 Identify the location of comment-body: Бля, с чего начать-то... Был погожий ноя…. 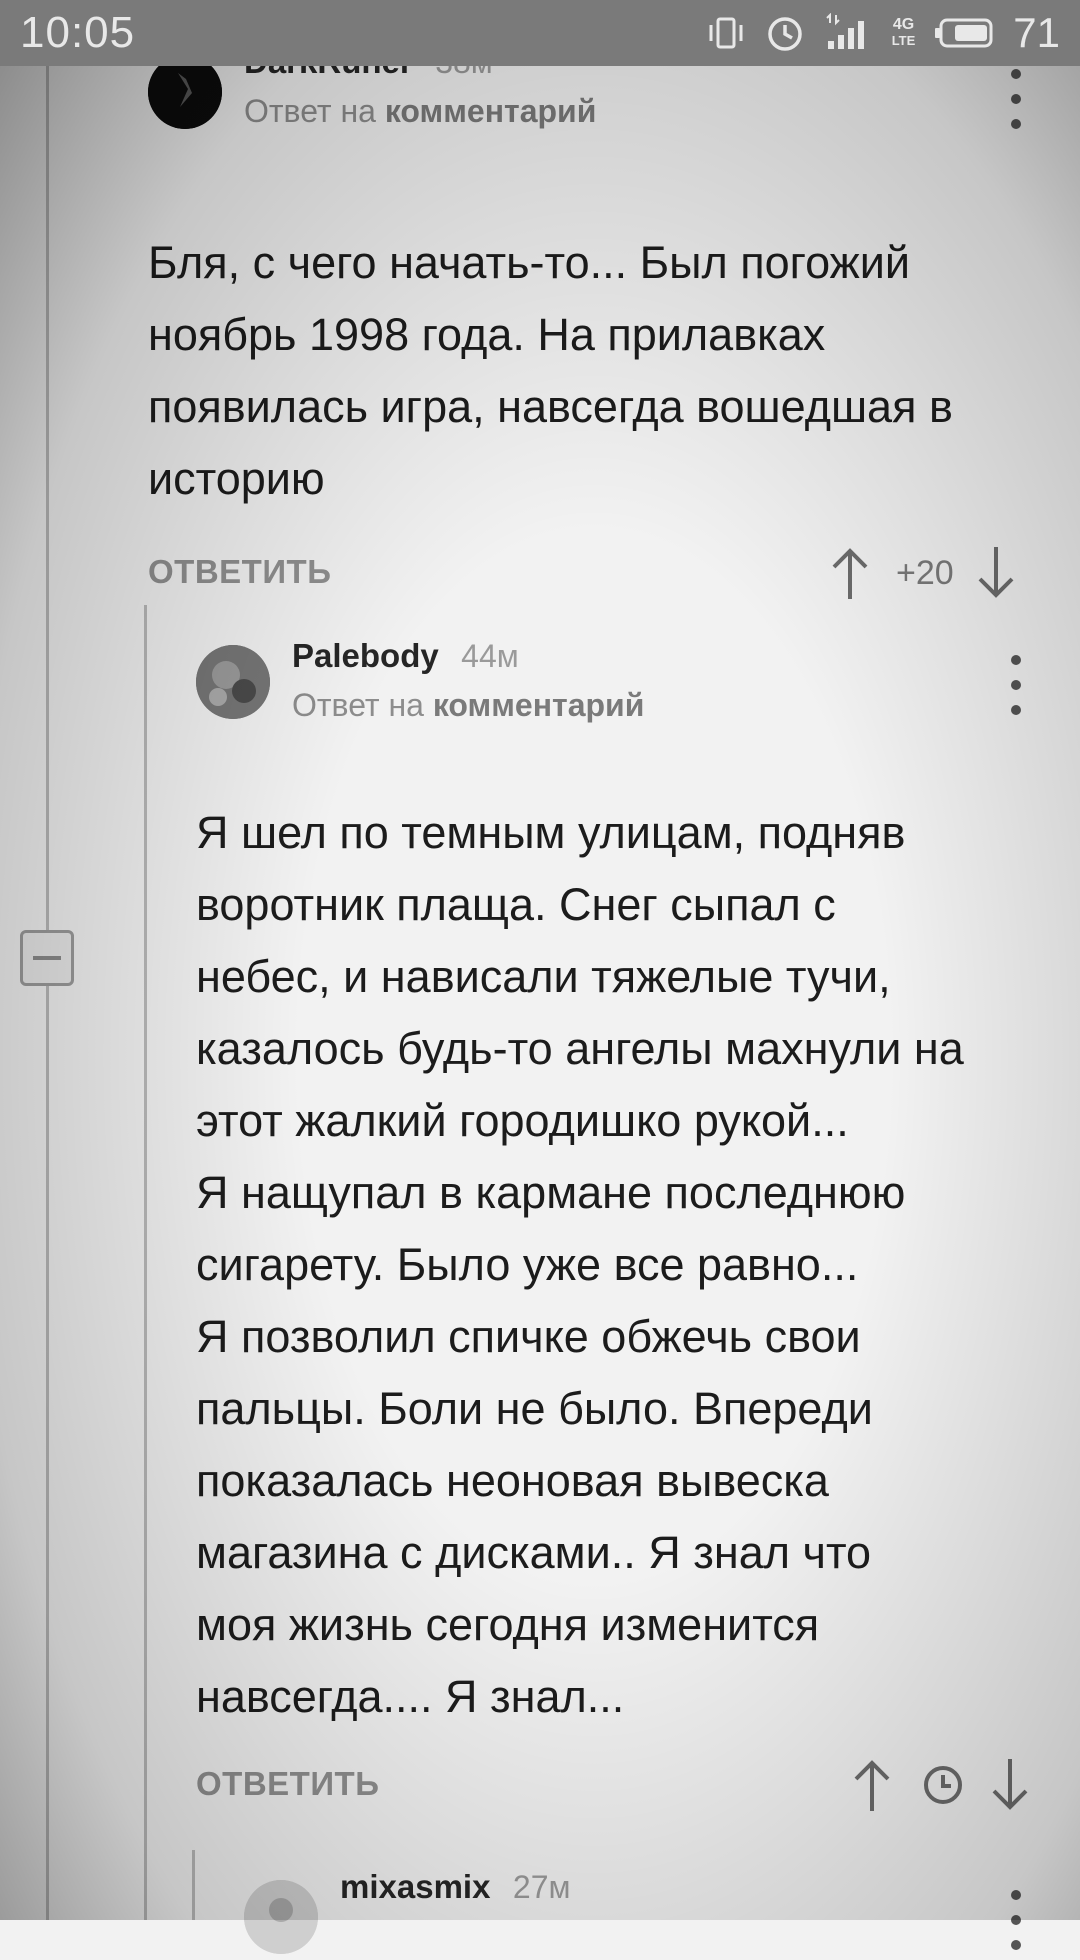
(550, 370).